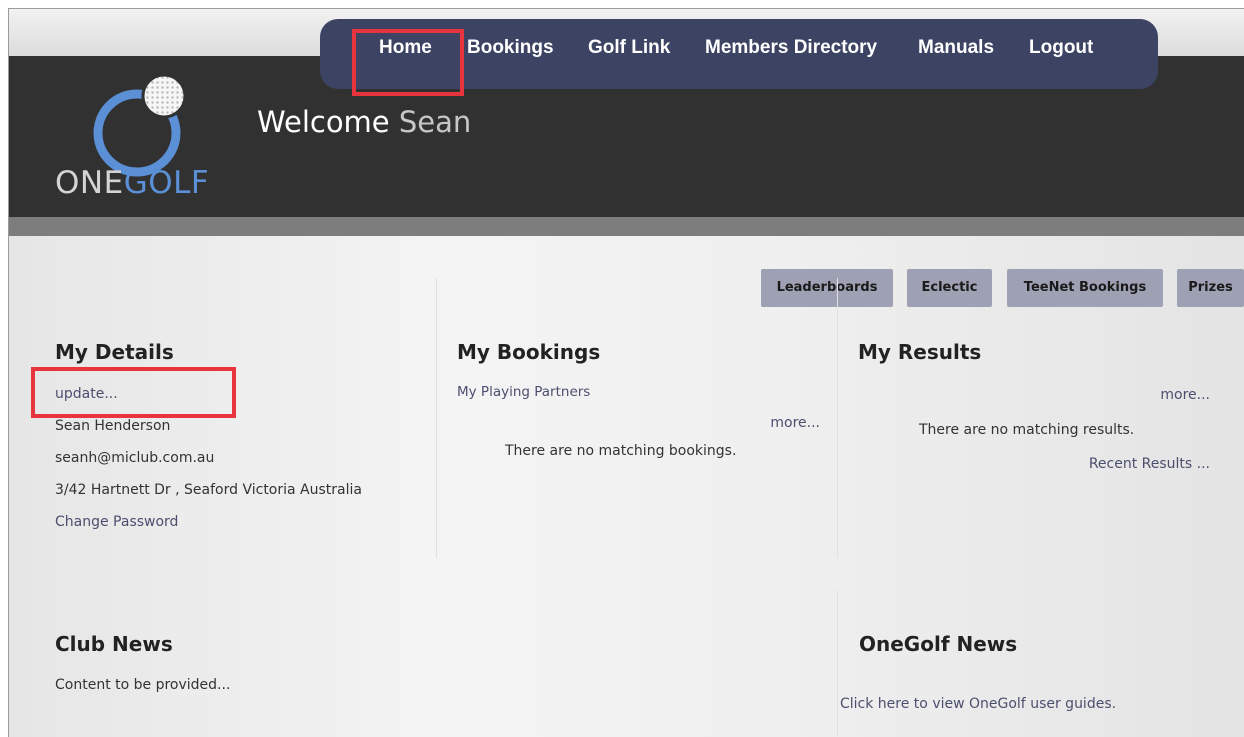 Image resolution: width=1244 pixels, height=737 pixels. Describe the element at coordinates (827, 288) in the screenshot. I see `leaderboards-button: Leaderboards` at that location.